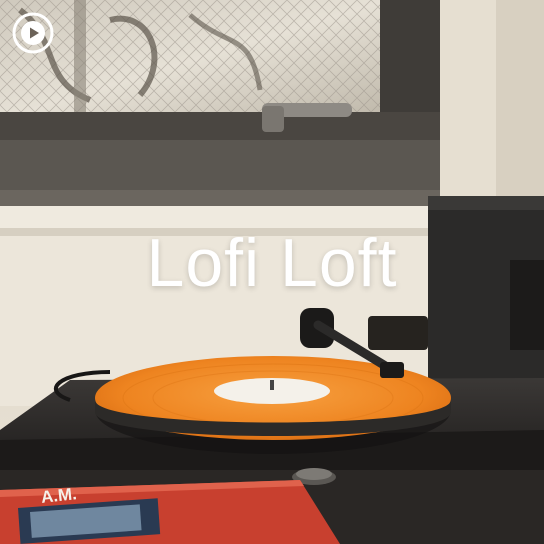  What do you see at coordinates (33, 33) in the screenshot?
I see `play-circle-icon` at bounding box center [33, 33].